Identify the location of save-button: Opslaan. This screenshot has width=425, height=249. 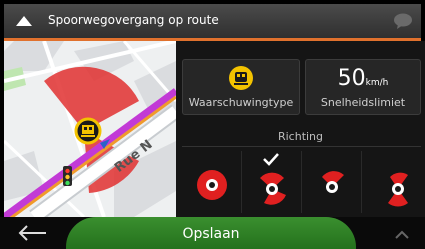
(211, 233).